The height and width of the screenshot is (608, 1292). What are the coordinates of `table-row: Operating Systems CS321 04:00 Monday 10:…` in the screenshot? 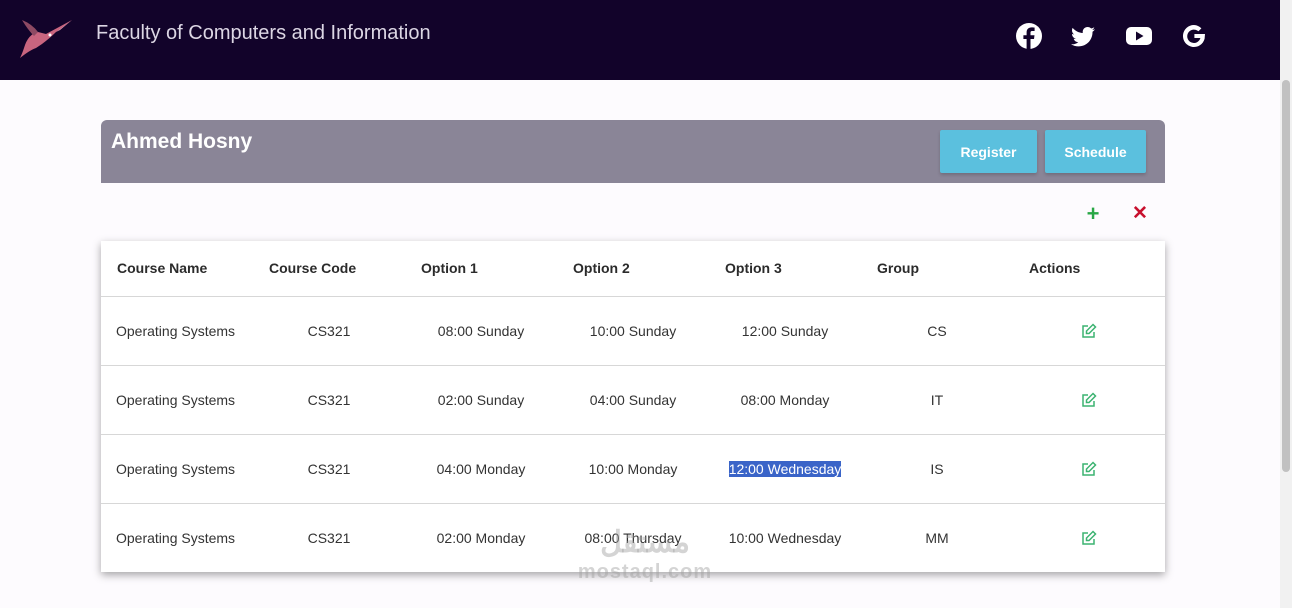 It's located at (633, 469).